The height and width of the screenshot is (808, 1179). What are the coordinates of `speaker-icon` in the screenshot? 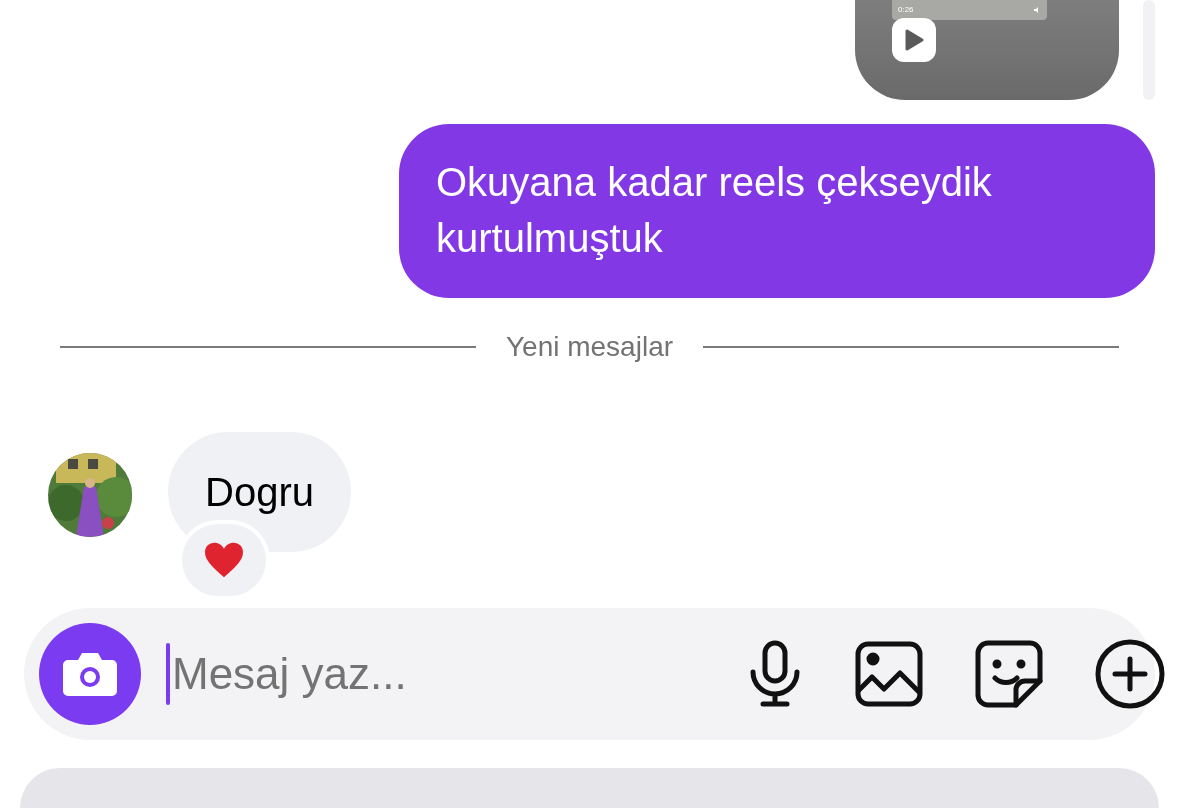 It's located at (1037, 10).